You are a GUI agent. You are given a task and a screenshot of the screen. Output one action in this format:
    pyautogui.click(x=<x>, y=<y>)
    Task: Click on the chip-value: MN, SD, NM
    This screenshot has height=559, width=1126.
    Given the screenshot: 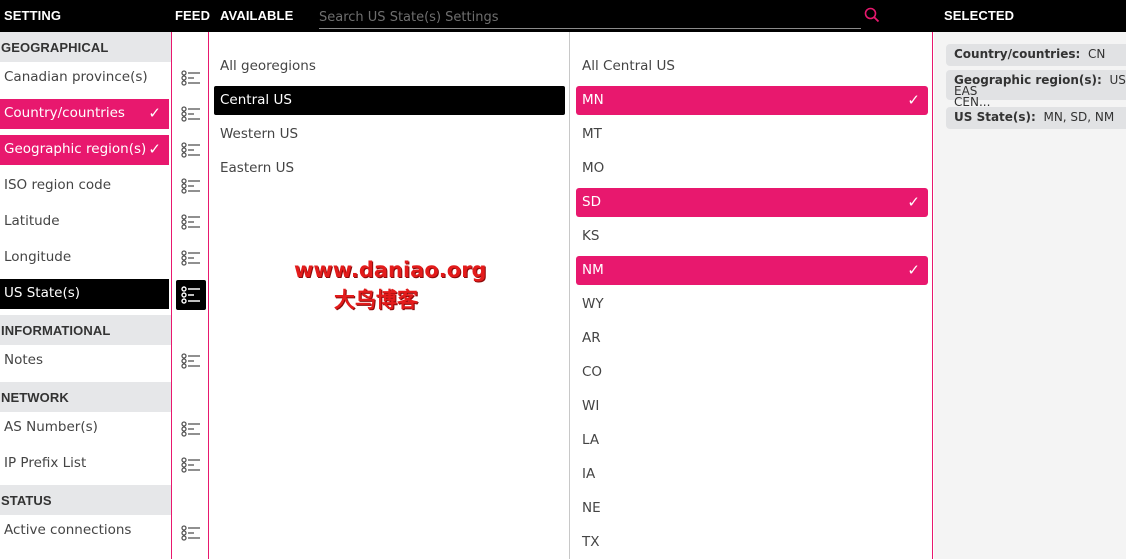 What is the action you would take?
    pyautogui.click(x=1079, y=117)
    